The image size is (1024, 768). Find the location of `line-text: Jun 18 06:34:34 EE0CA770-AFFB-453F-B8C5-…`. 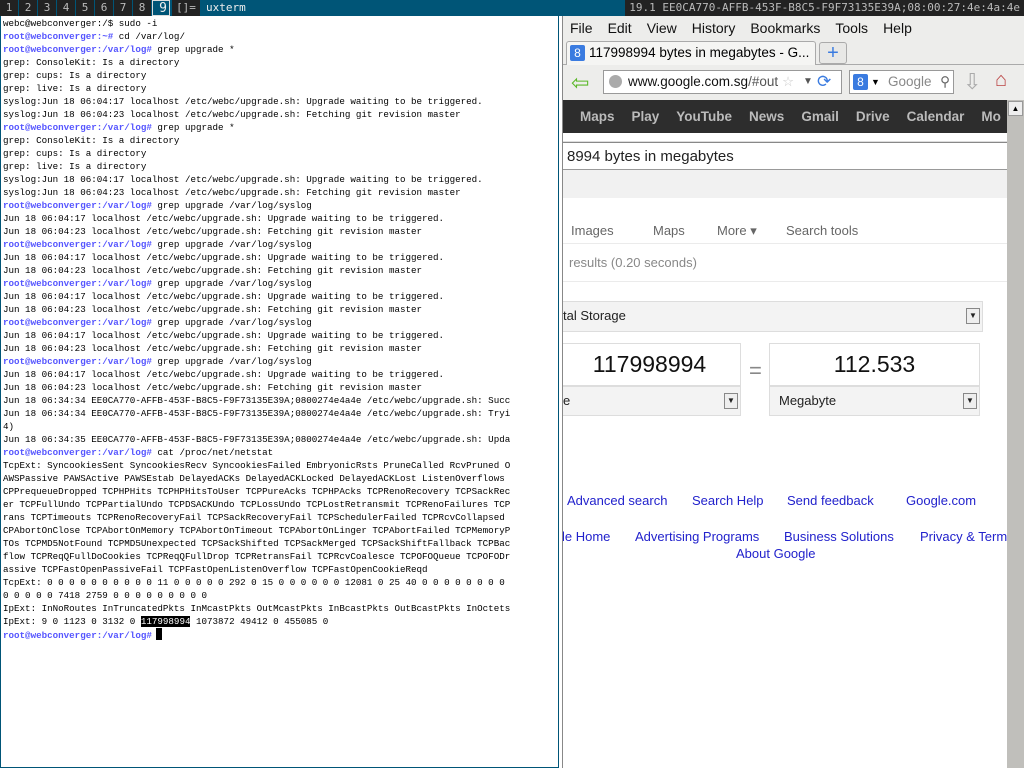

line-text: Jun 18 06:34:34 EE0CA770-AFFB-453F-B8C5-… is located at coordinates (257, 400).